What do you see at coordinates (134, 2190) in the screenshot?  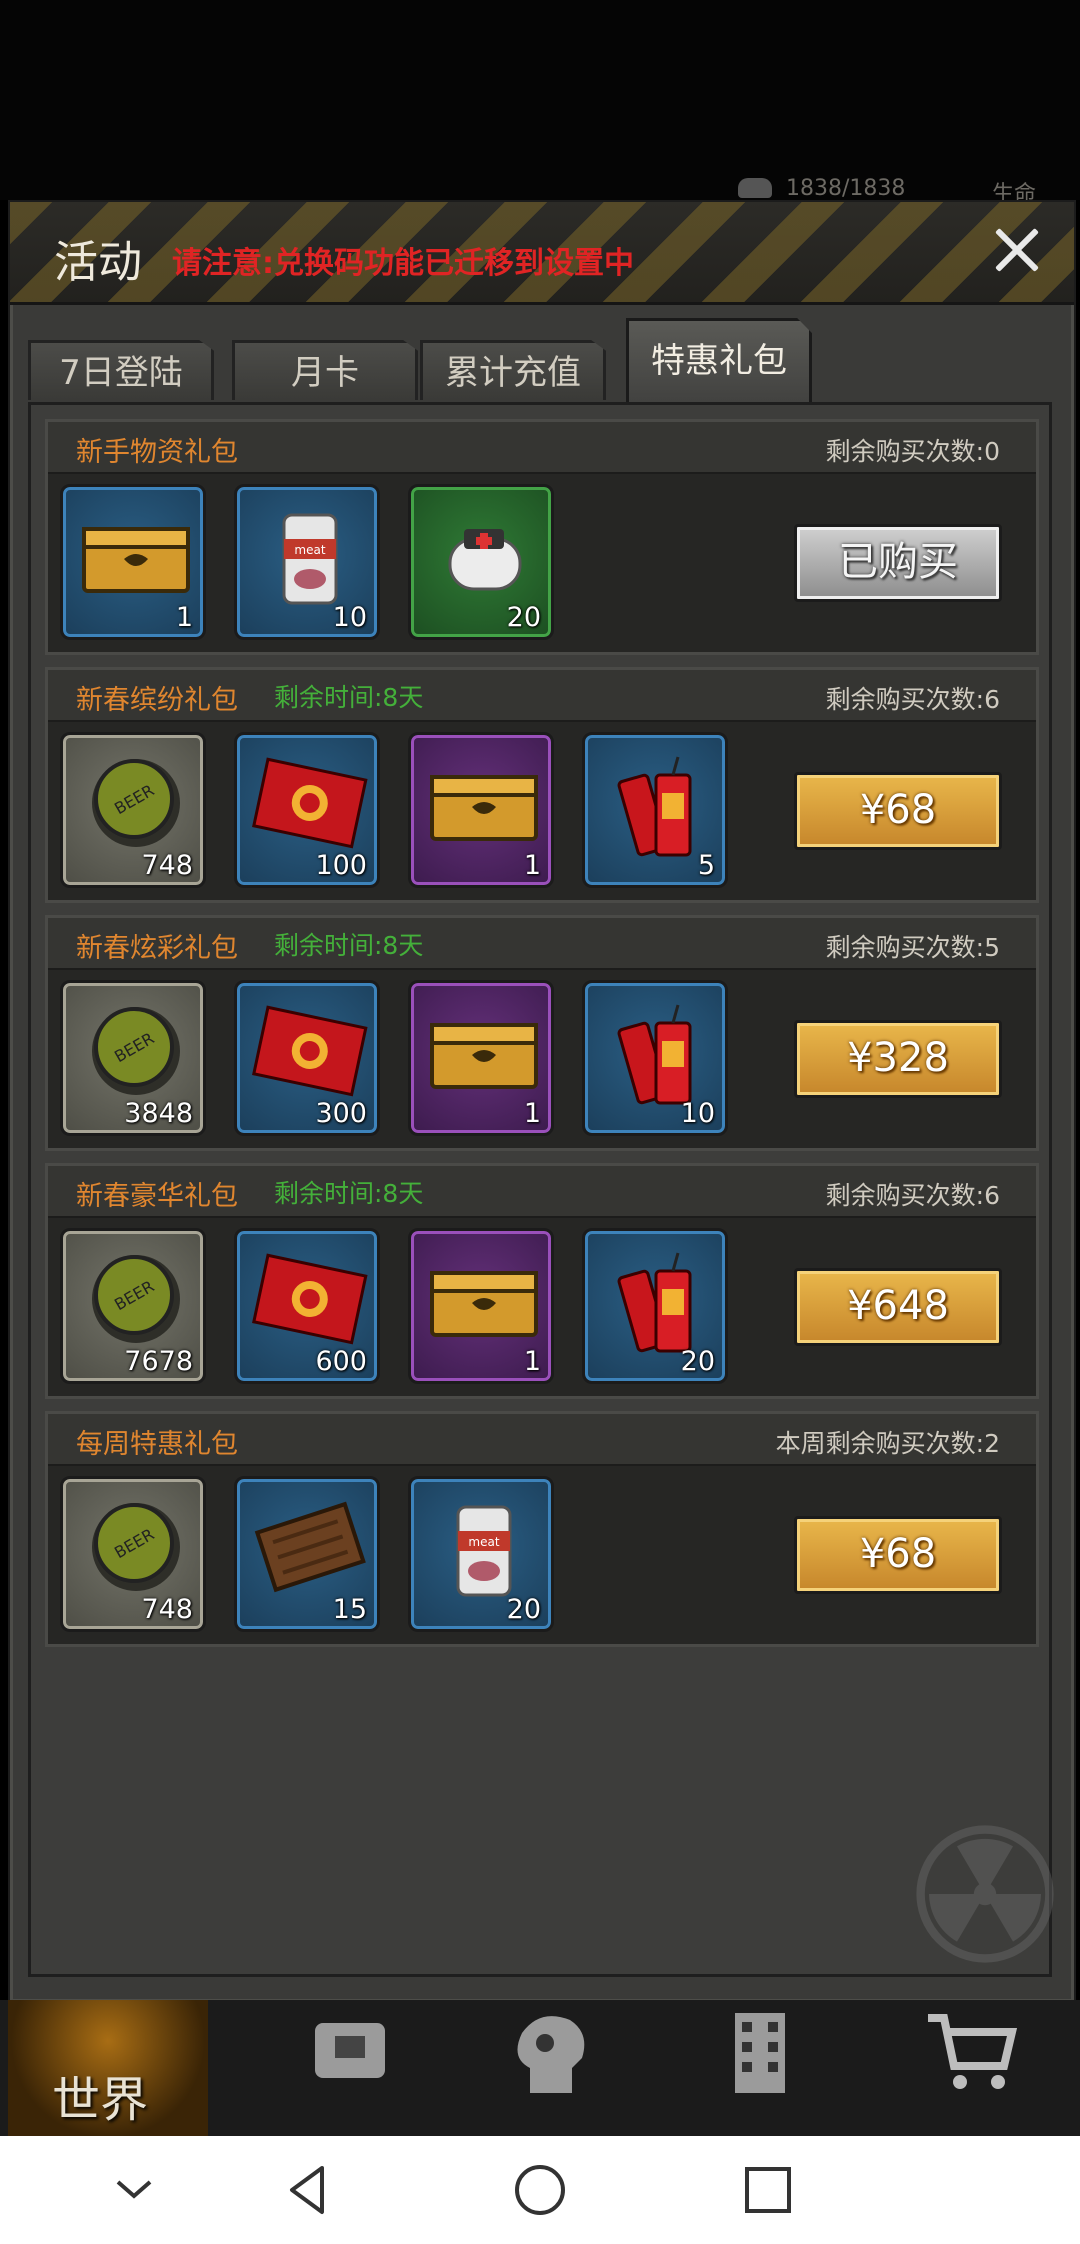 I see `chevron-down-icon` at bounding box center [134, 2190].